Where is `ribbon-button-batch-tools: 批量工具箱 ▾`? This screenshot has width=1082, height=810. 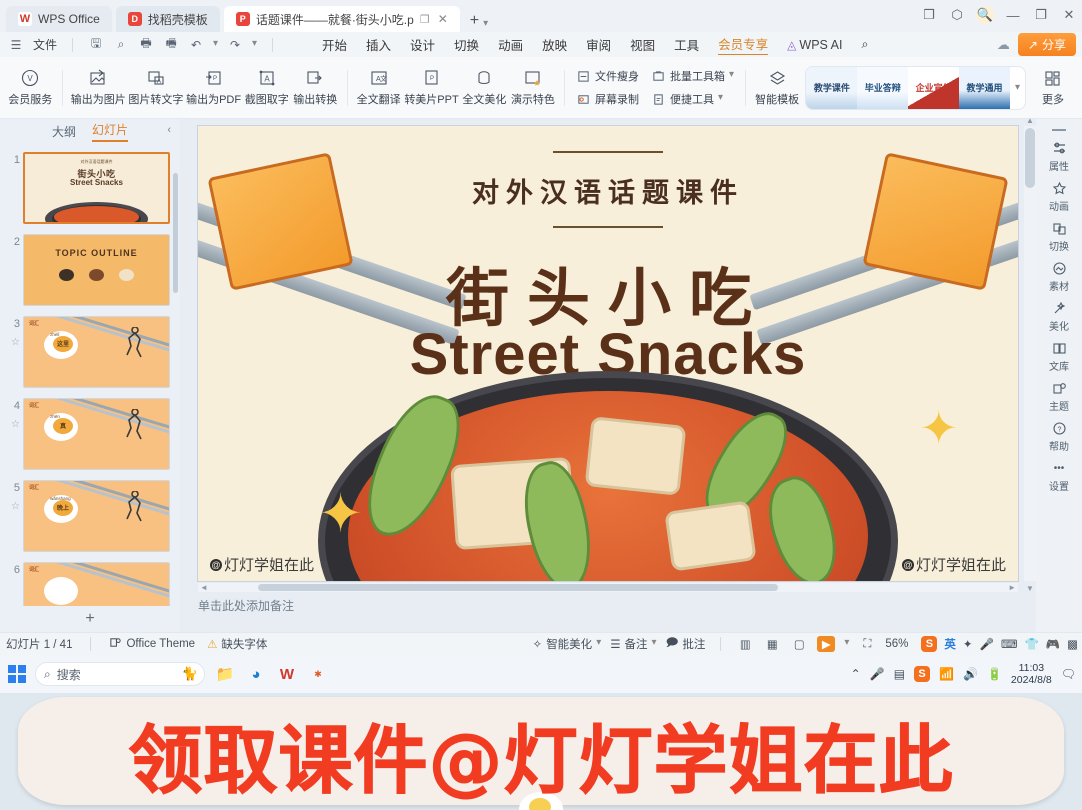
ribbon-button-batch-tools: 批量工具箱 ▾ is located at coordinates (692, 76).